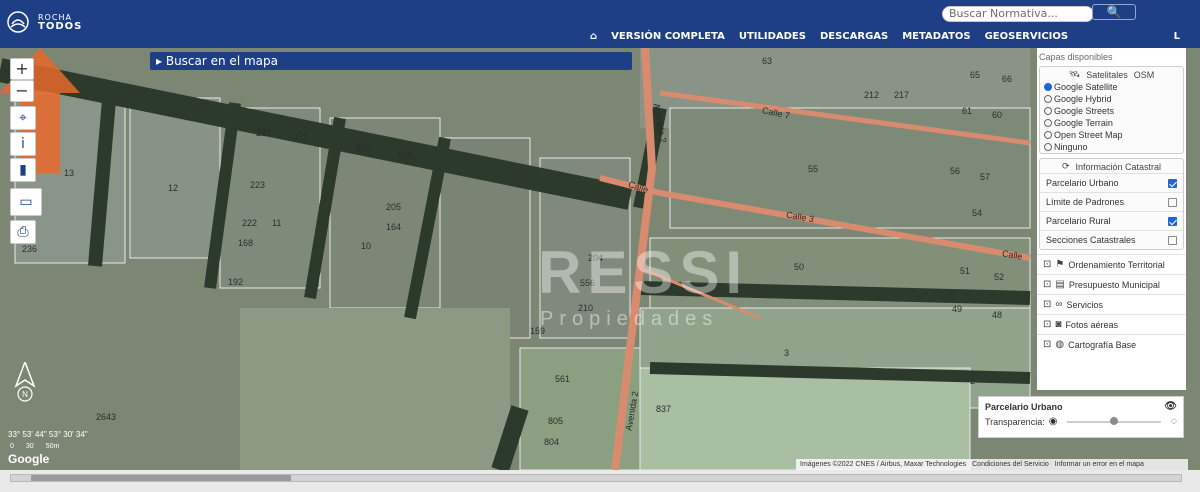 The image size is (1200, 492). I want to click on menu-item-version-completa: VERSIÓN COMPLETA, so click(668, 36).